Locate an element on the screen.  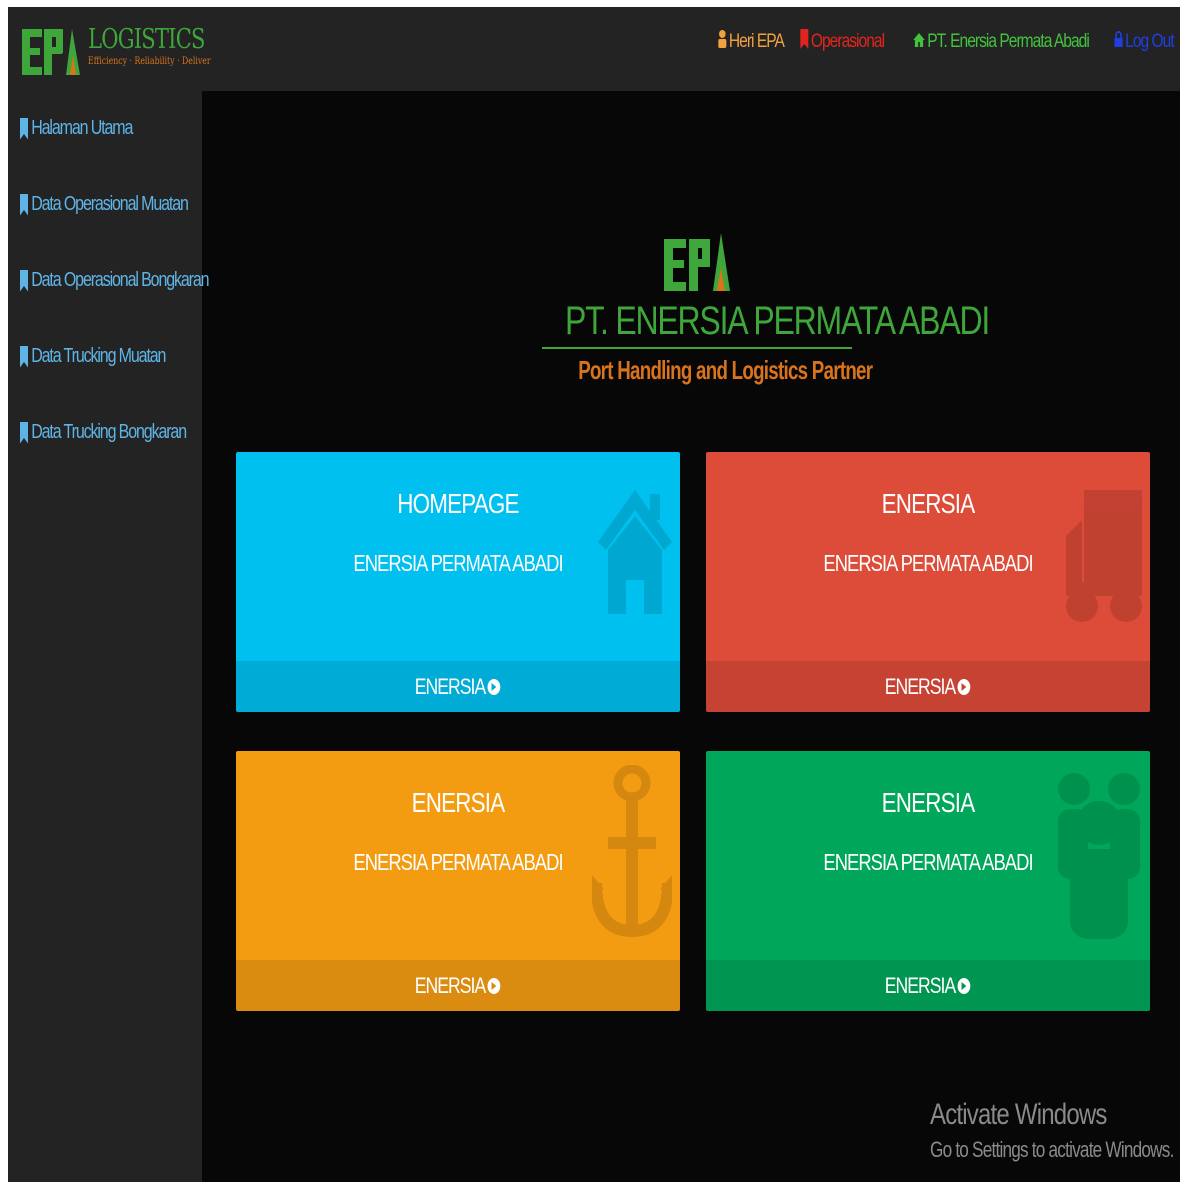
home-icon is located at coordinates (918, 42).